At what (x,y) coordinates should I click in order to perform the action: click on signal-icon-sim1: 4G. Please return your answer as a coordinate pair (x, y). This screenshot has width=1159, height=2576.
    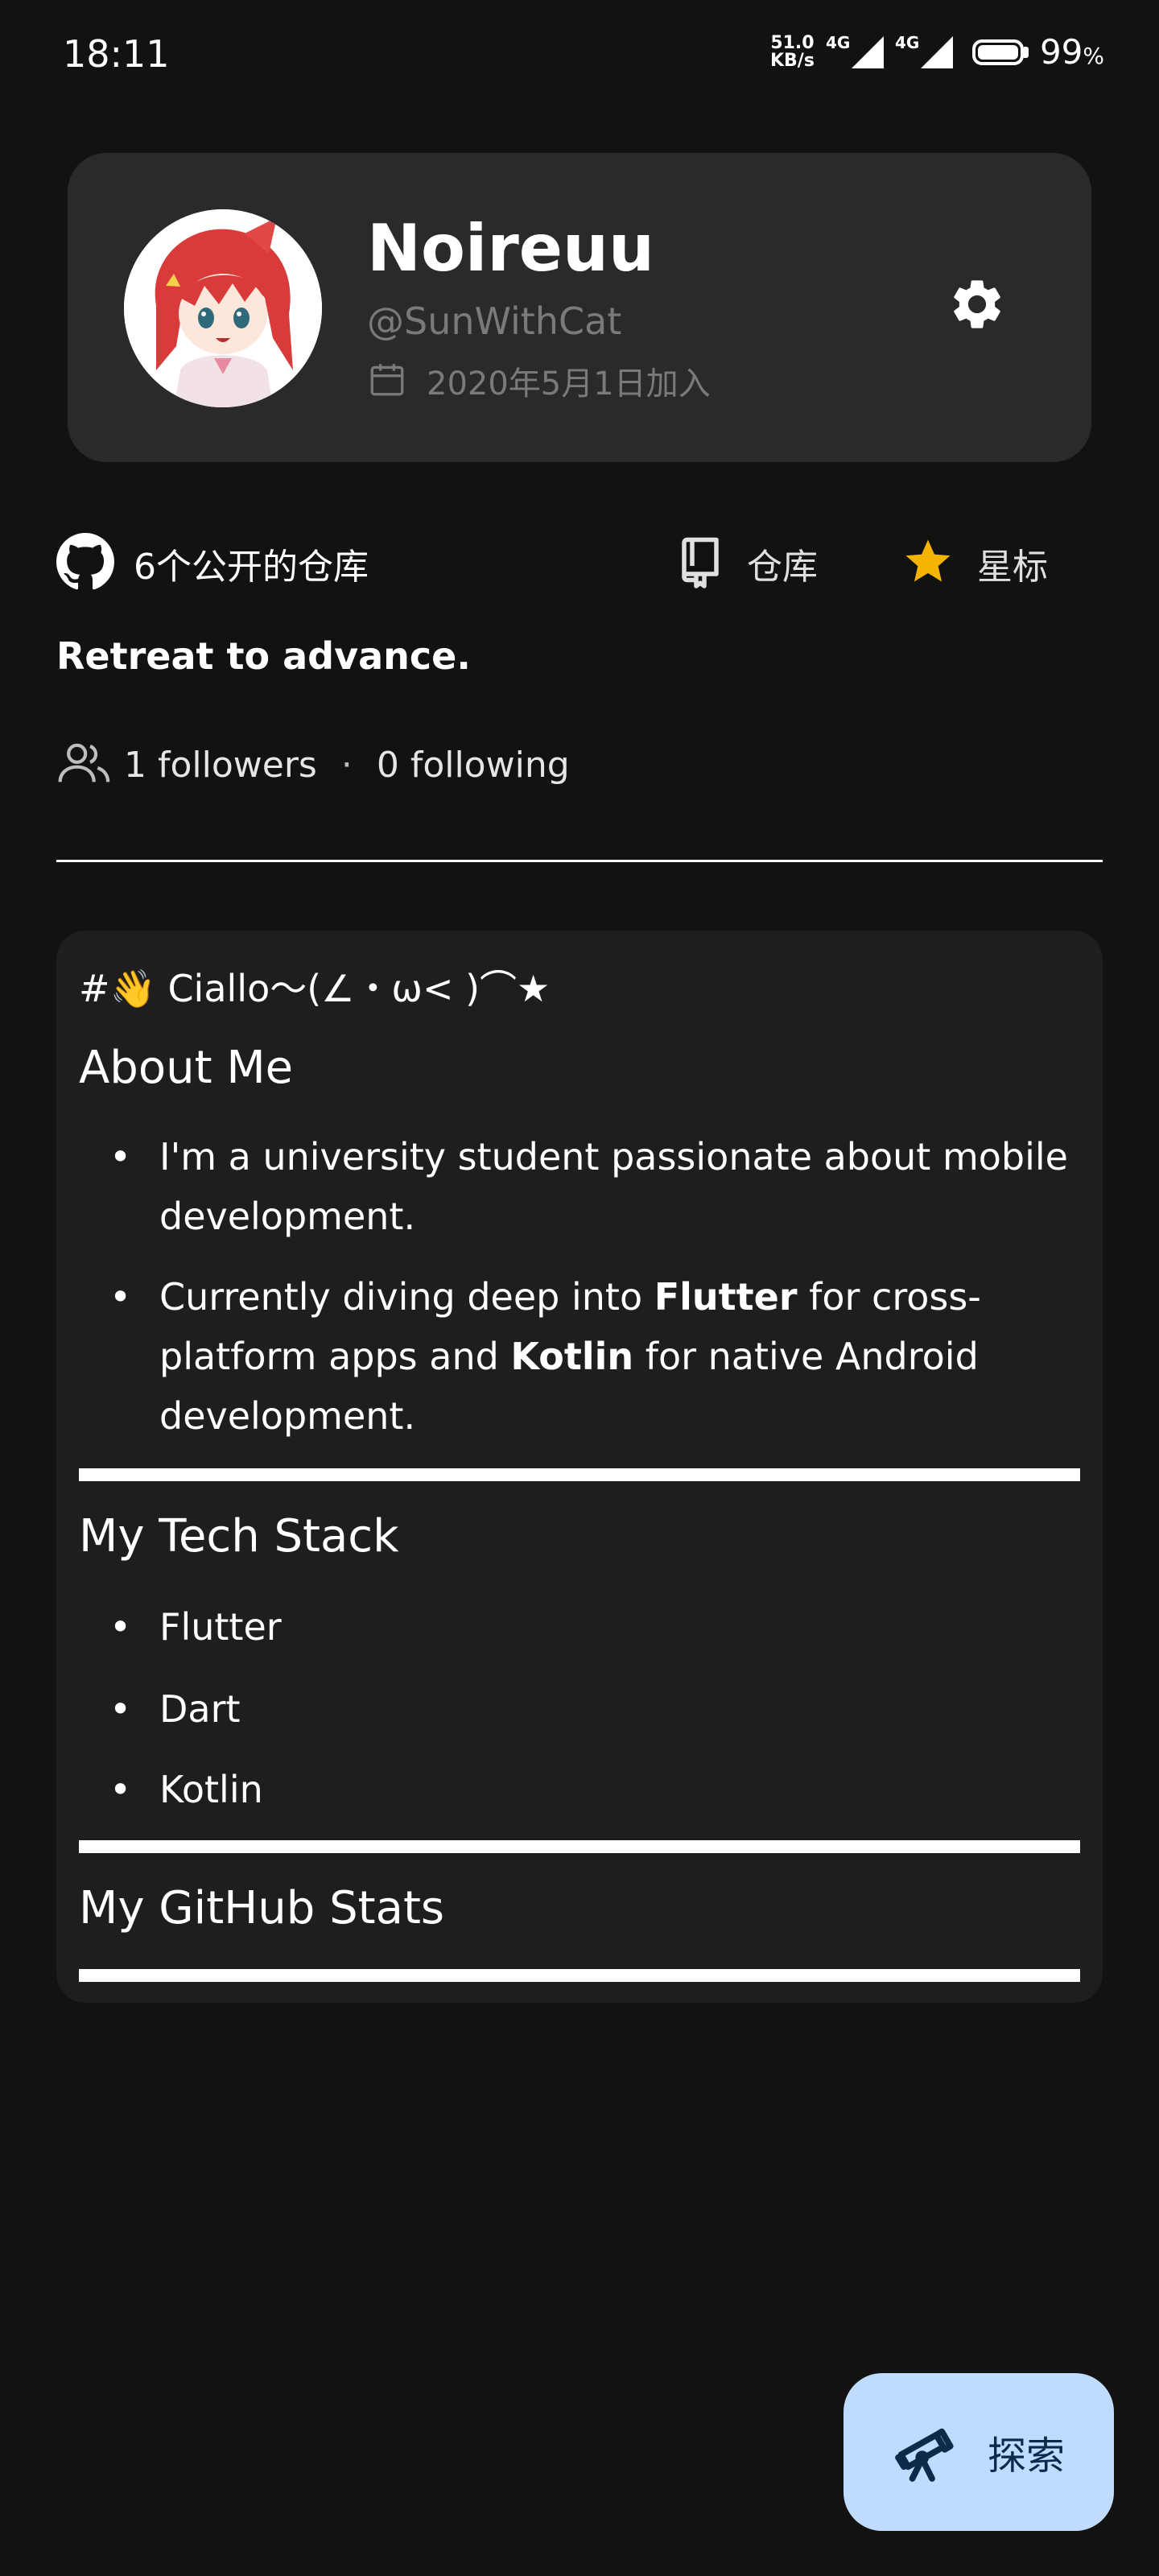
    Looking at the image, I should click on (855, 53).